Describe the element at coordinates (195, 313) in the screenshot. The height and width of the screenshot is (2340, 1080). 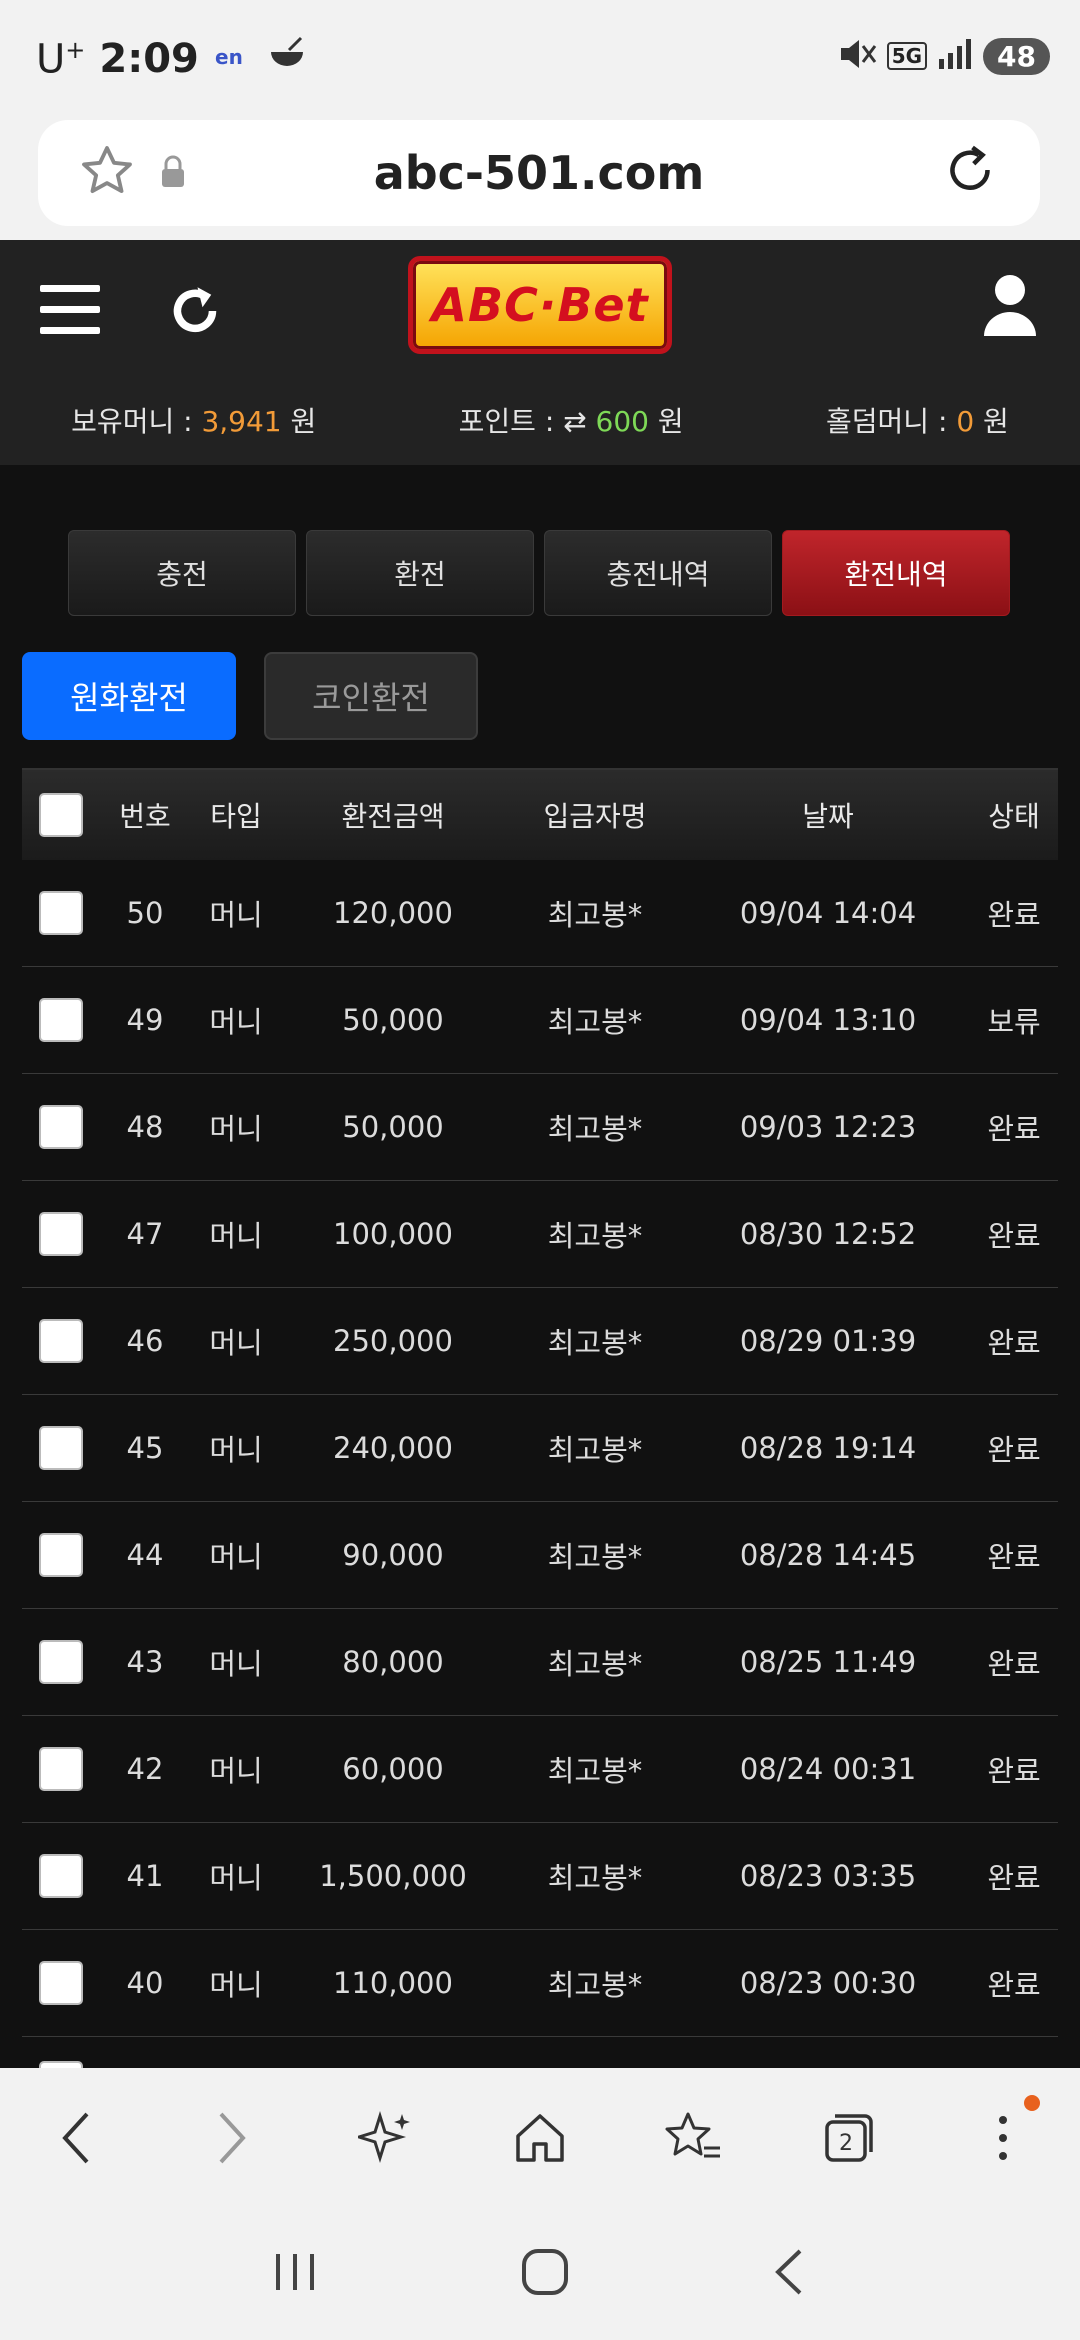
I see `refresh-icon` at that location.